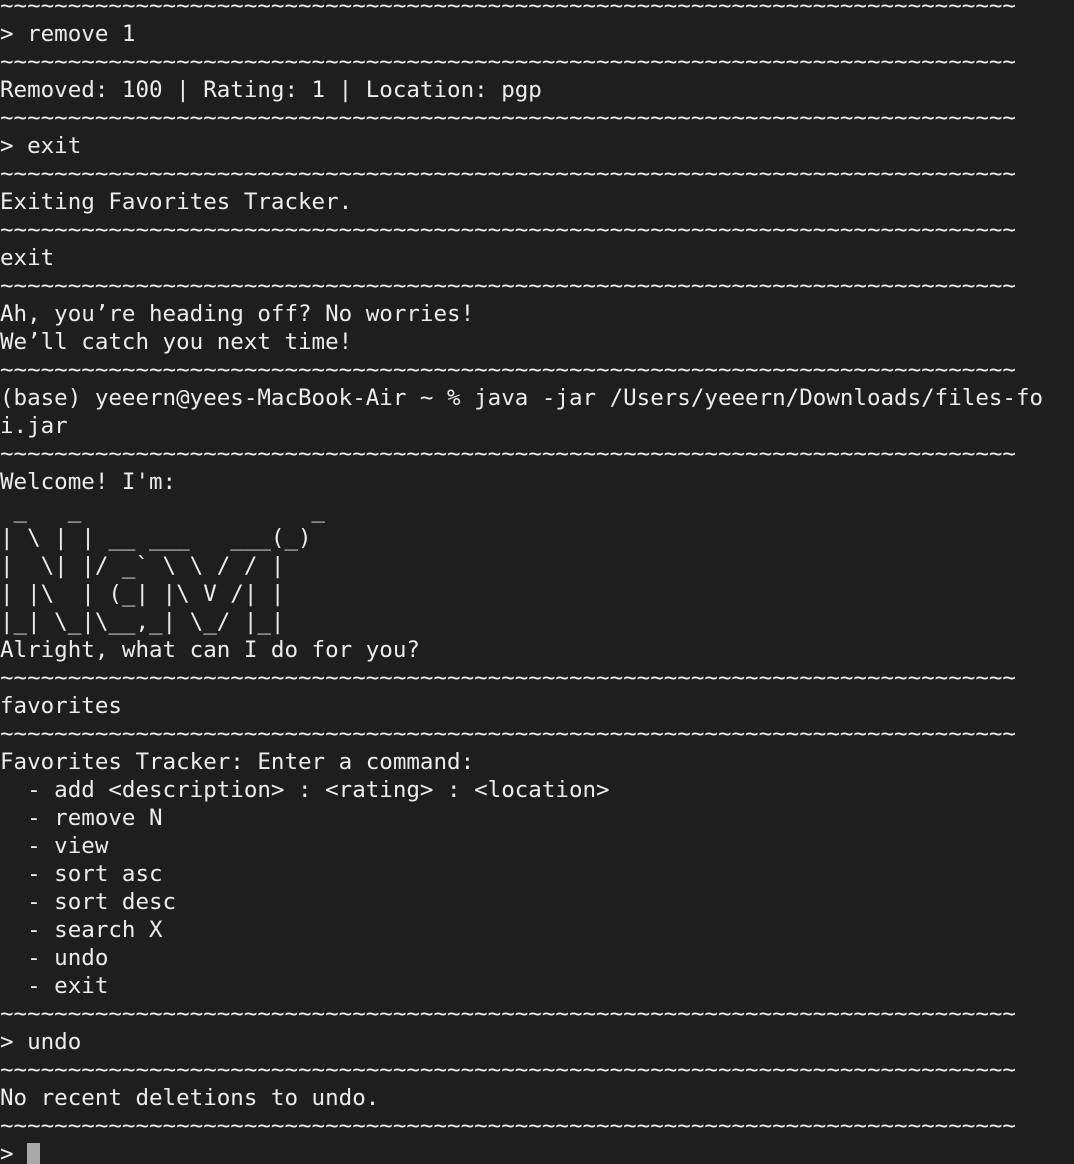  Describe the element at coordinates (142, 622) in the screenshot. I see `ascii-logo-line: |_| \_|\__,_| \_/ |_|` at that location.